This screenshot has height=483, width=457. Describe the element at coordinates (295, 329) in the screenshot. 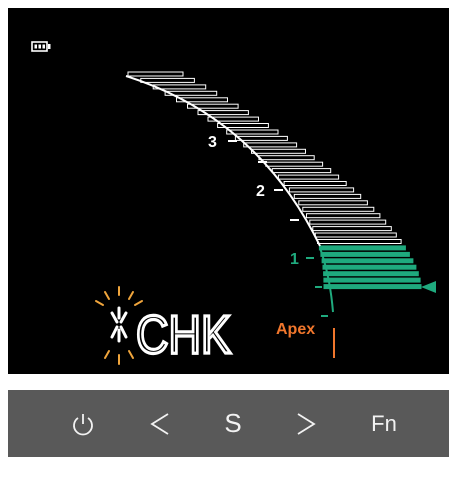

I see `apex-label: Apex` at that location.